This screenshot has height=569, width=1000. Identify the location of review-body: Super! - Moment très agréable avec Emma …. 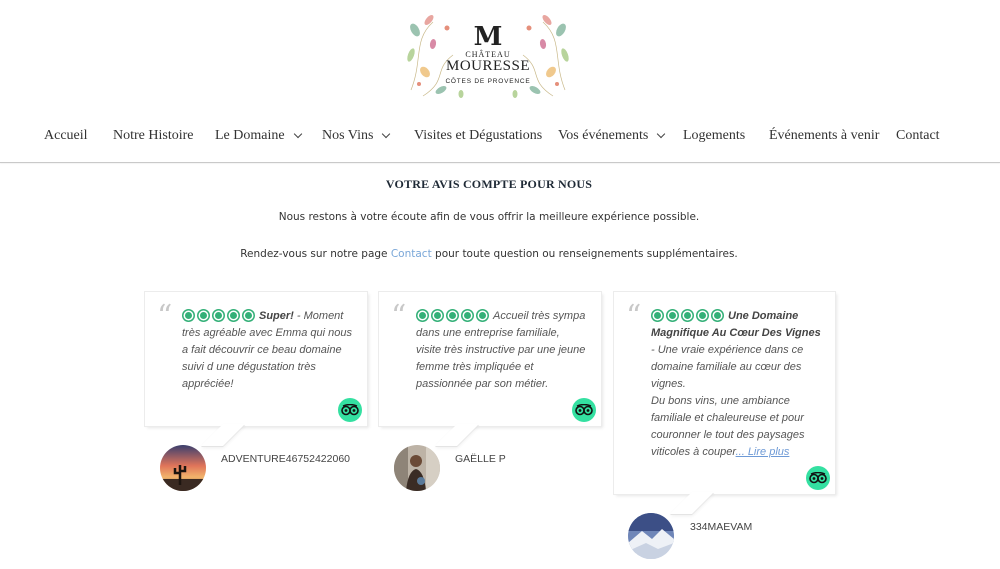
(267, 350).